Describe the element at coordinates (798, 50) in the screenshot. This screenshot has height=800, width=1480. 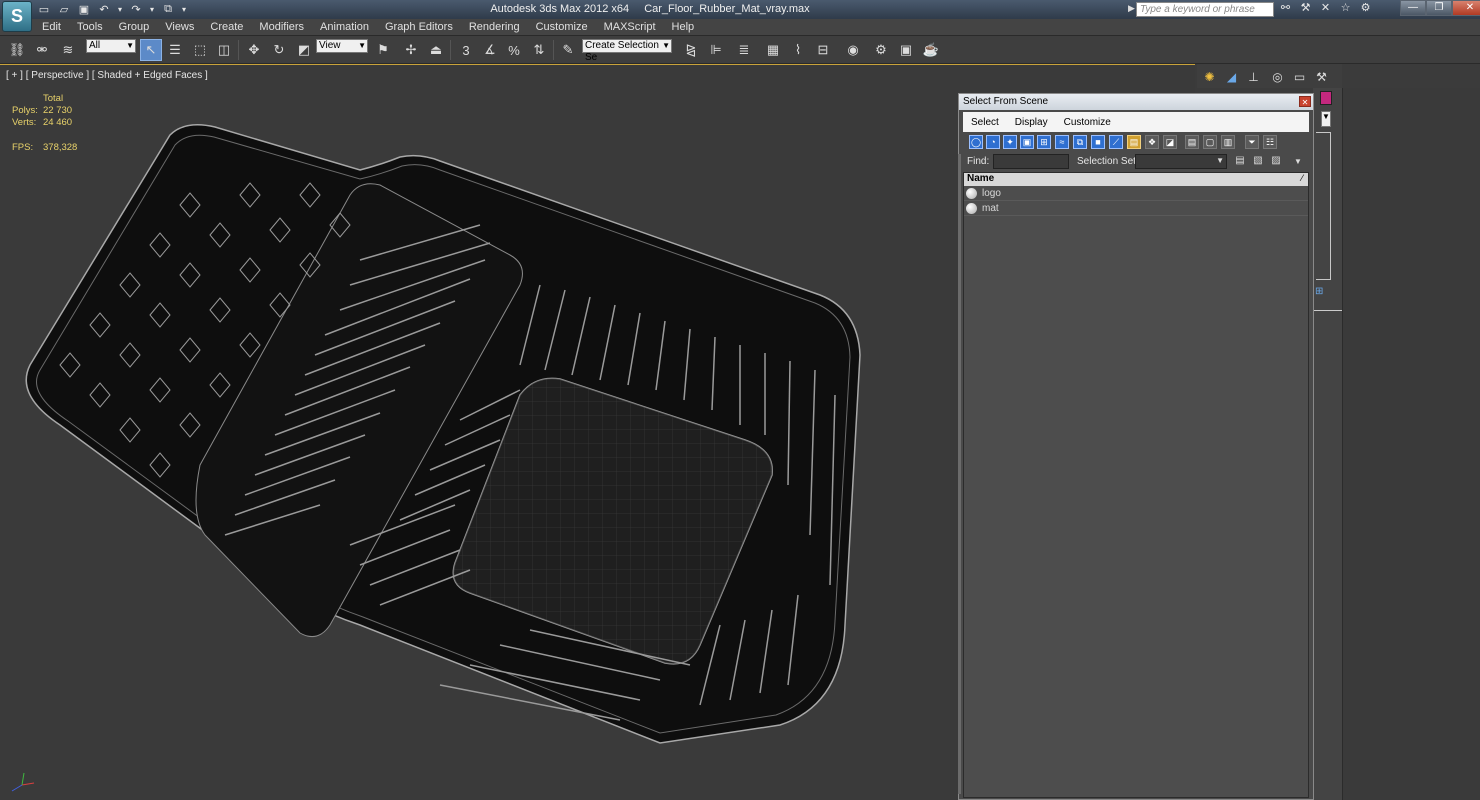
I see `curve-editor-icon: ⌇` at that location.